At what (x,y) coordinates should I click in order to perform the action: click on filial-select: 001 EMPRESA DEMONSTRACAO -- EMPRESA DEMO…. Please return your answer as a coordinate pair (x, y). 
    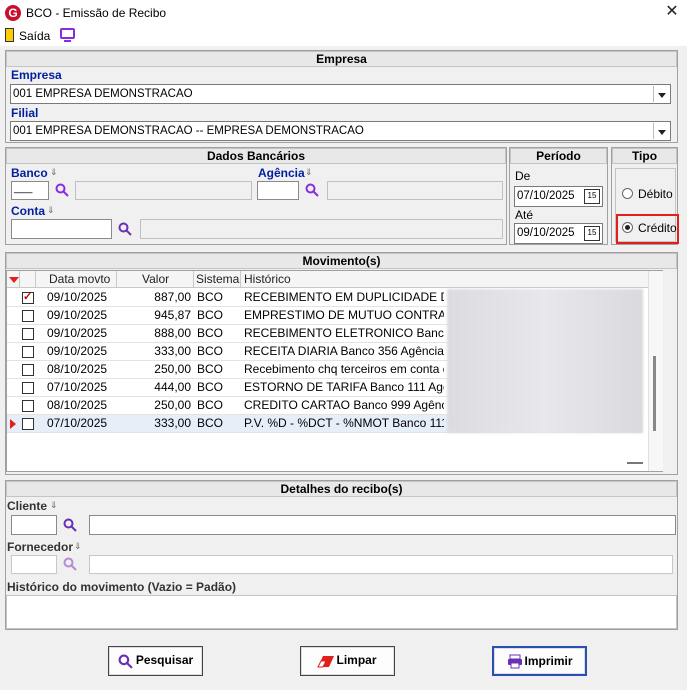
    Looking at the image, I should click on (340, 131).